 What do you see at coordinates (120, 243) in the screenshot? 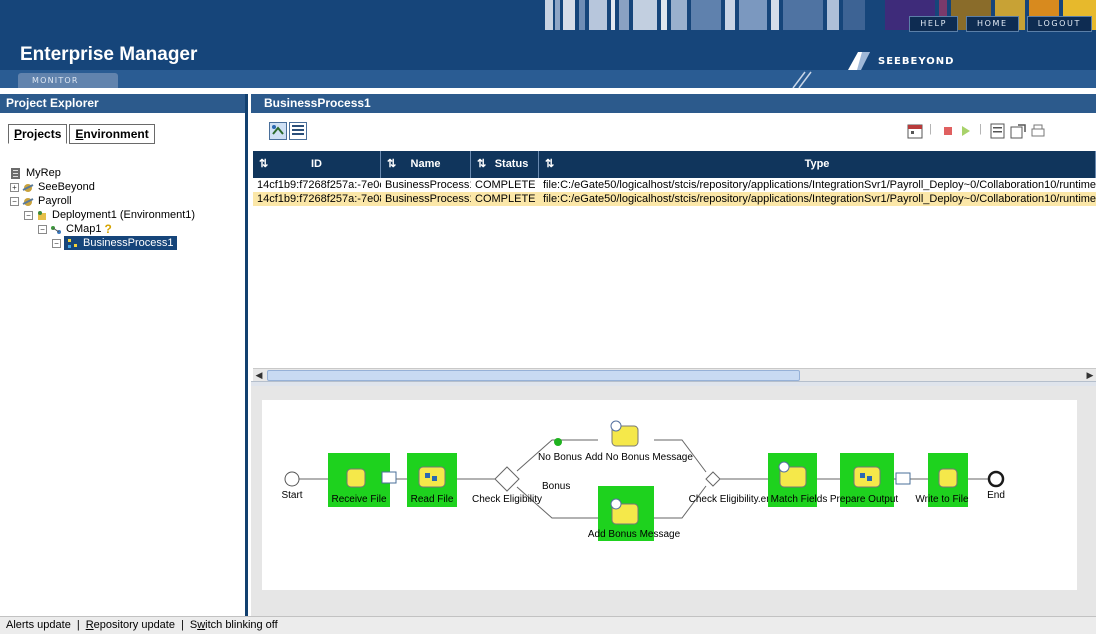
I see `selected-tree-label: BusinessProcess1` at bounding box center [120, 243].